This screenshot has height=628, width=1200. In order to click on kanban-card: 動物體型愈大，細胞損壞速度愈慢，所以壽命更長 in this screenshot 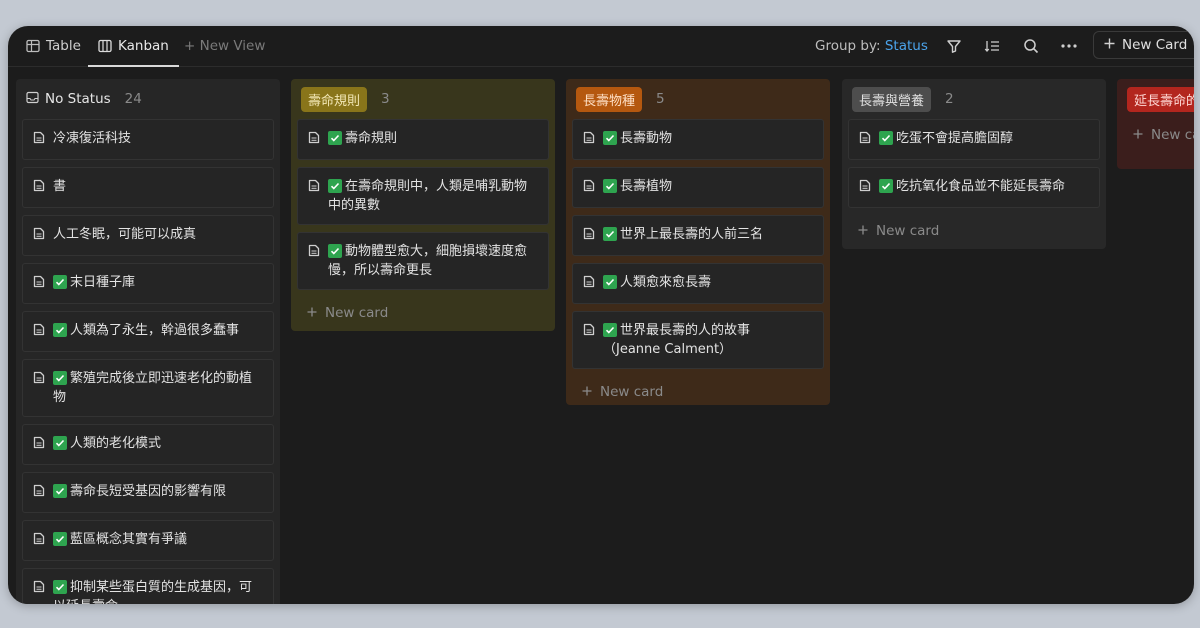, I will do `click(423, 261)`.